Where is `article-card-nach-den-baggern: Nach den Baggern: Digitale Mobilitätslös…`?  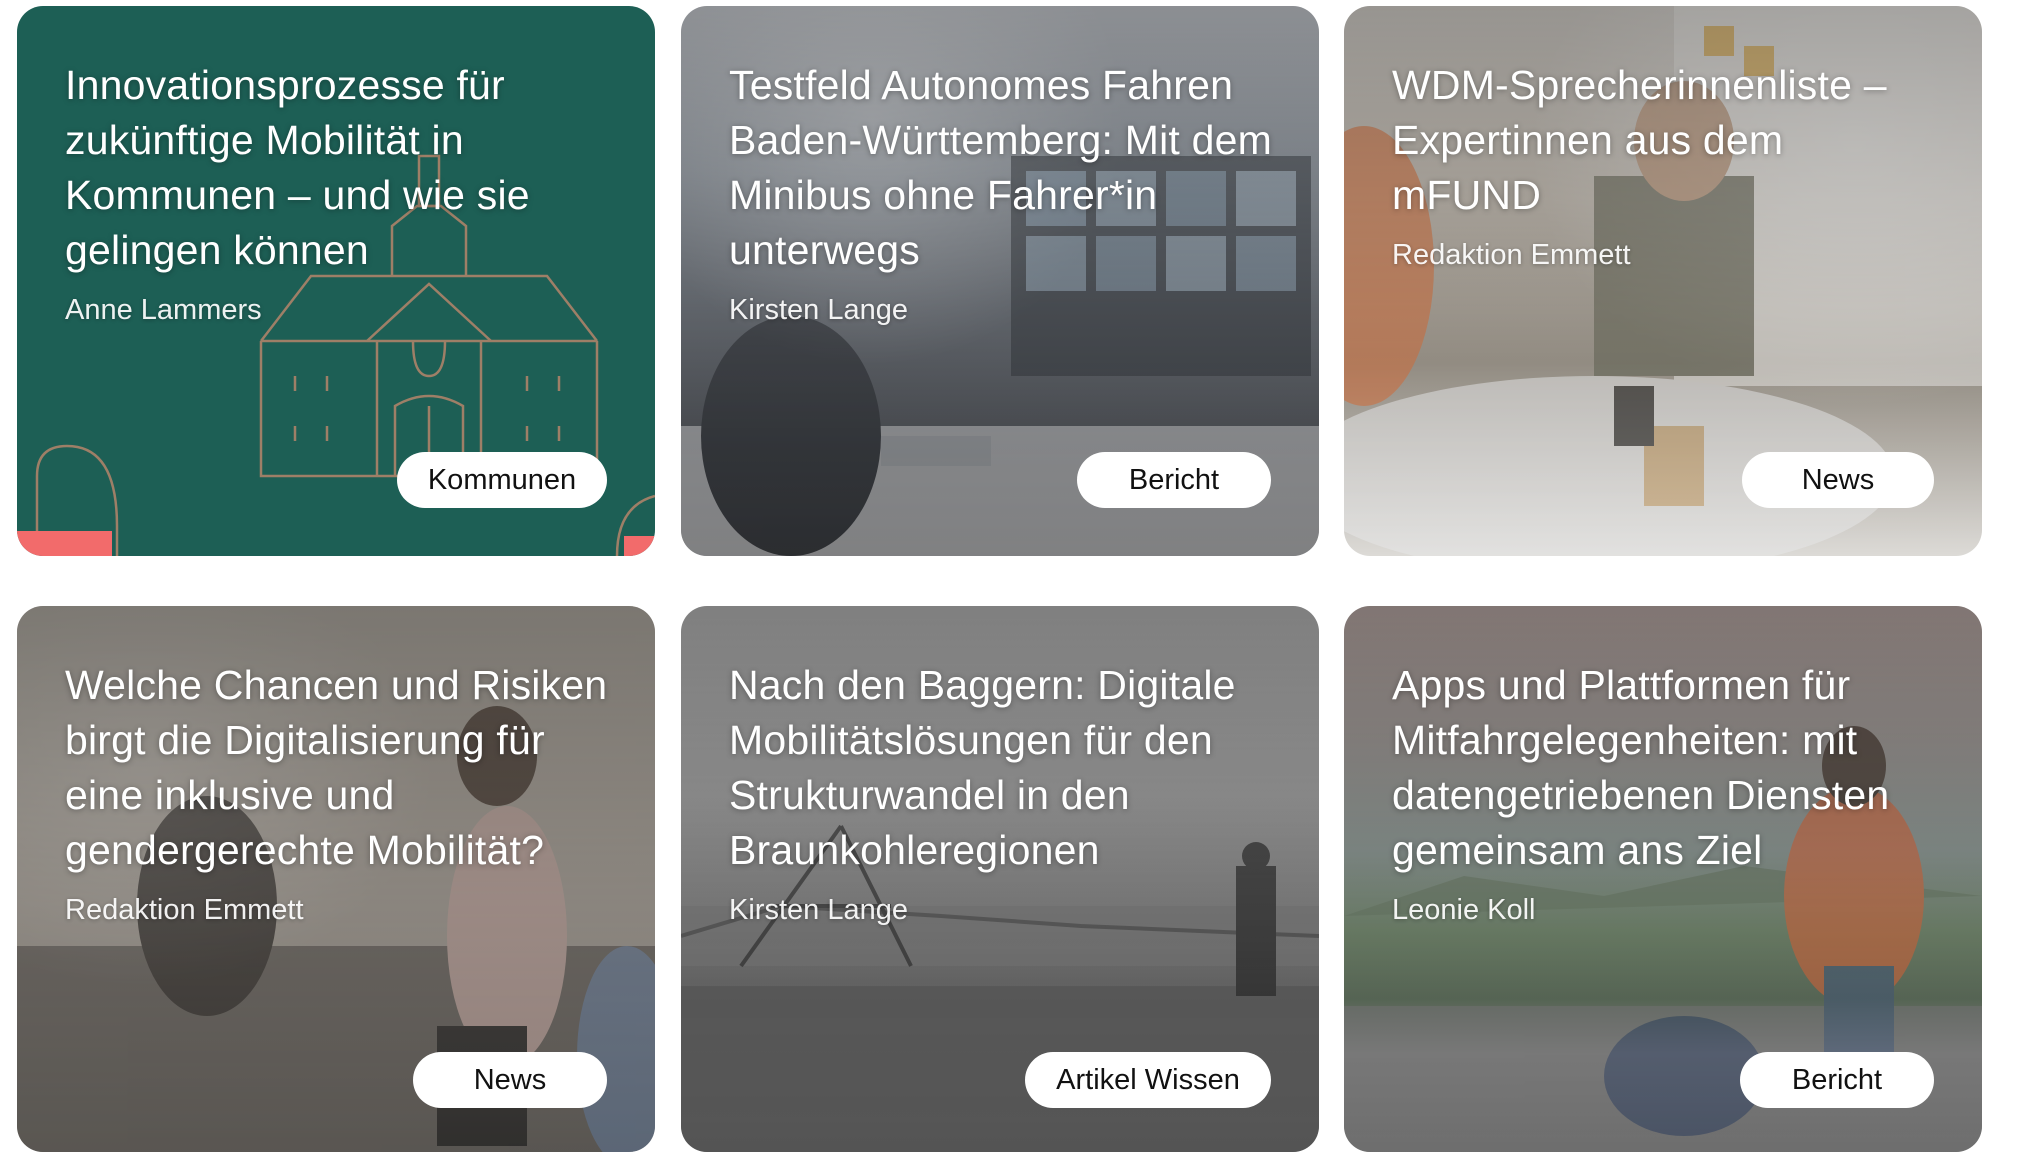 article-card-nach-den-baggern: Nach den Baggern: Digitale Mobilitätslös… is located at coordinates (1000, 879).